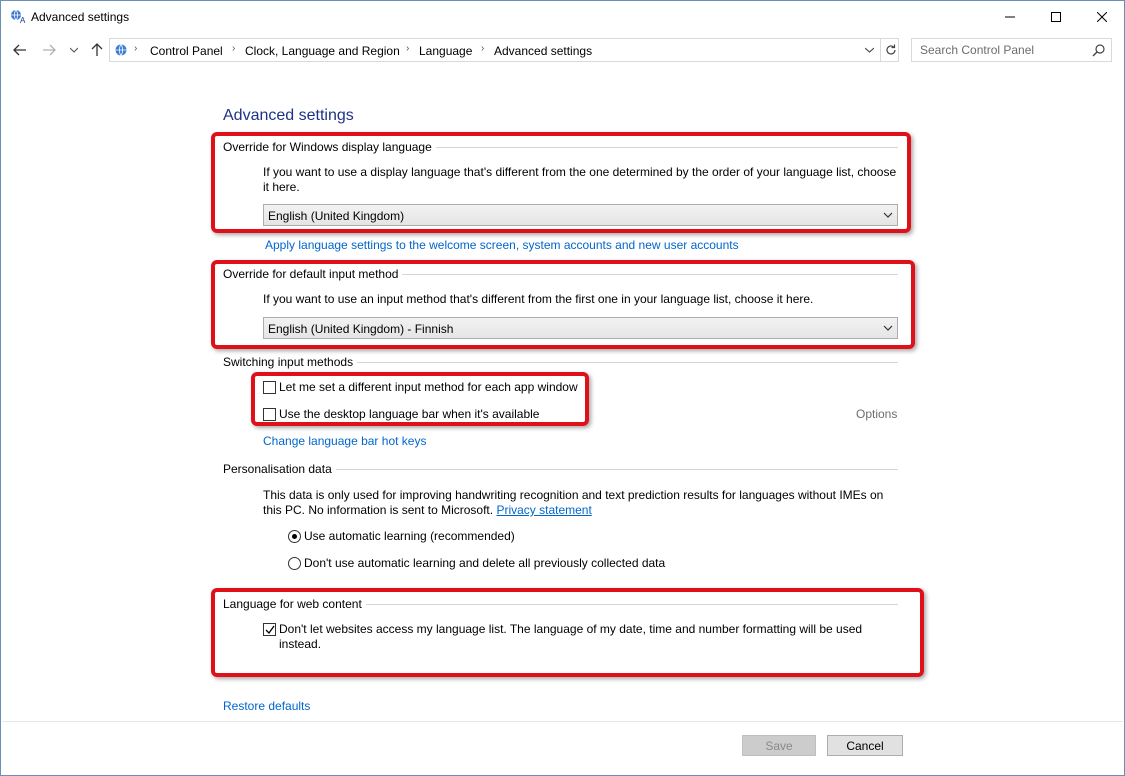 This screenshot has width=1125, height=776. I want to click on maximize-icon, so click(1056, 16).